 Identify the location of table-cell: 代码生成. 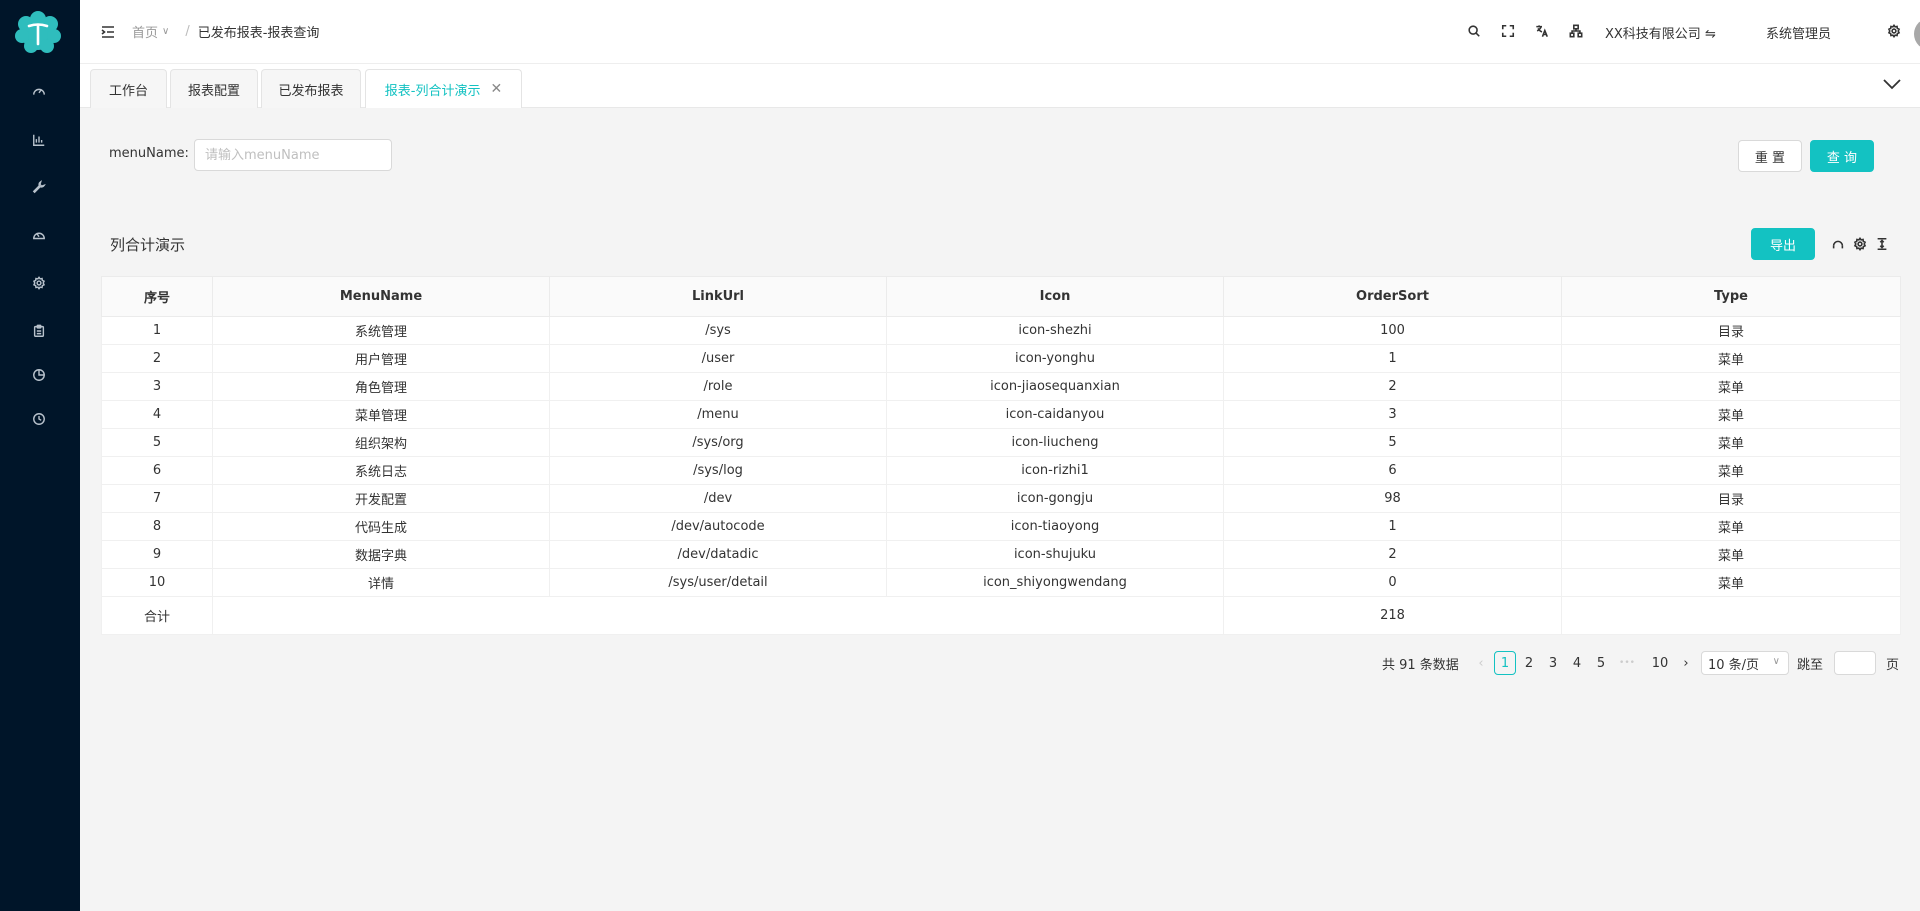
(381, 526).